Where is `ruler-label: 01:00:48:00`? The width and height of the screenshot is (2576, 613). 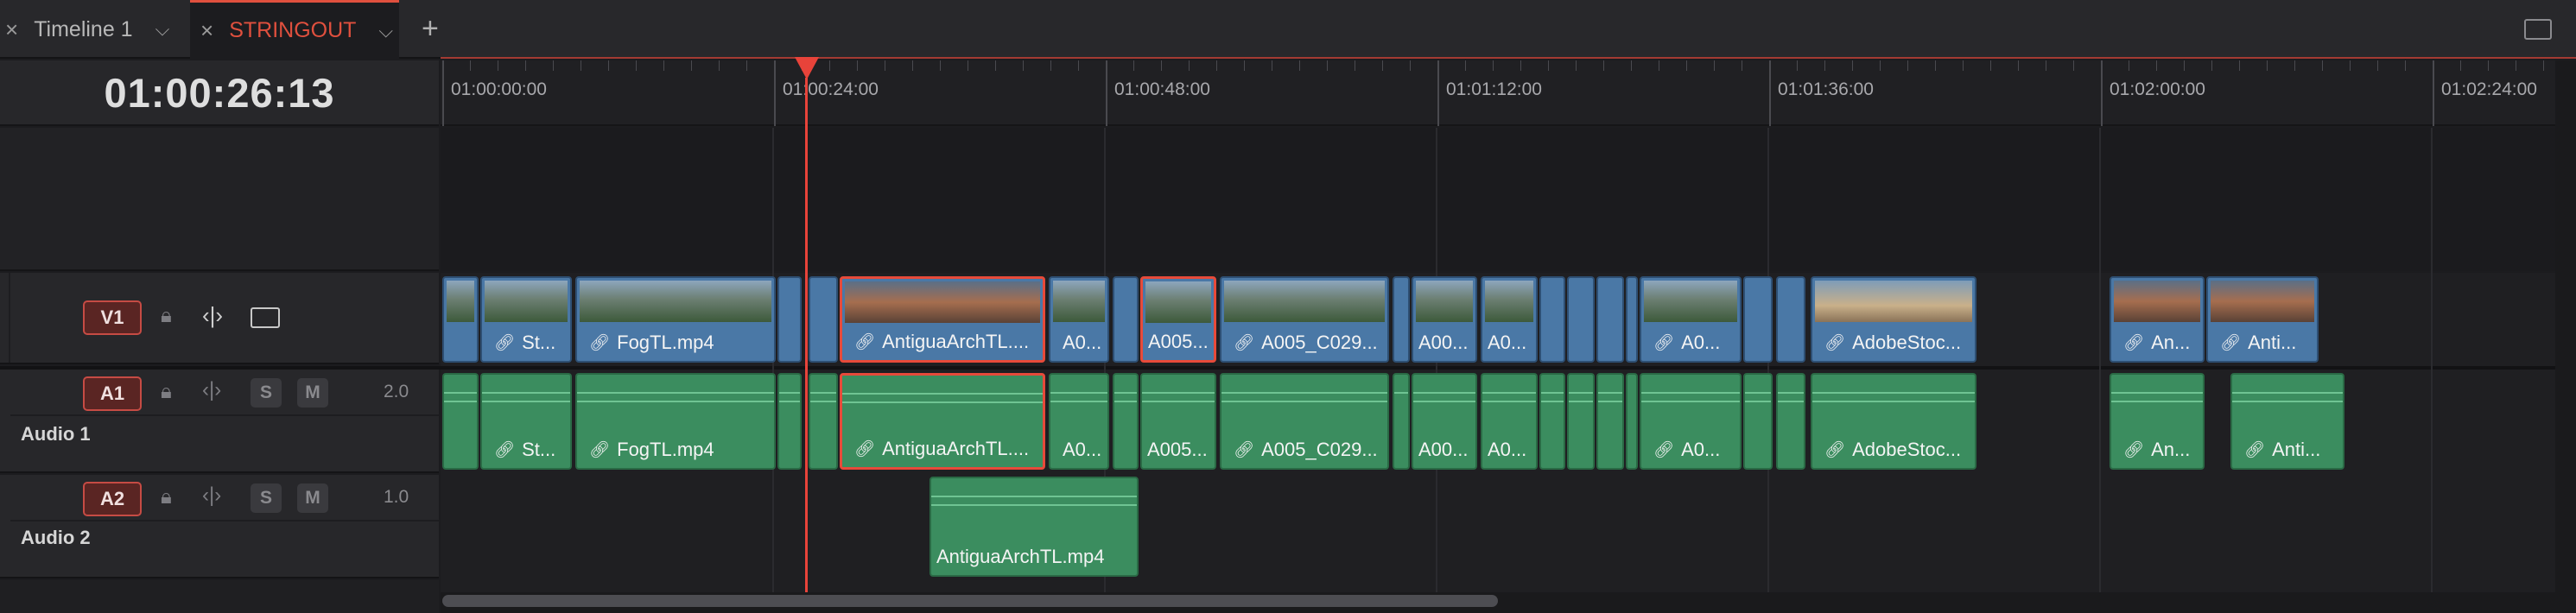
ruler-label: 01:00:48:00 is located at coordinates (1162, 89).